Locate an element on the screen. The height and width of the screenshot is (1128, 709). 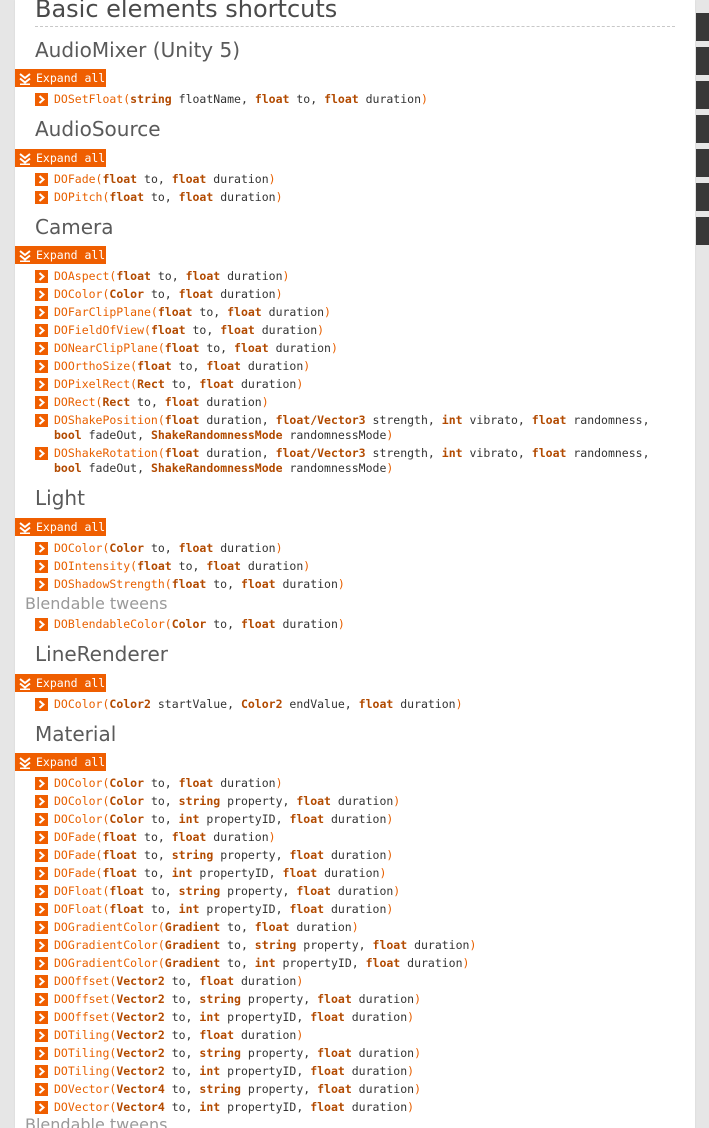
method-row: DOIntensity(float to, float duration) is located at coordinates (355, 566).